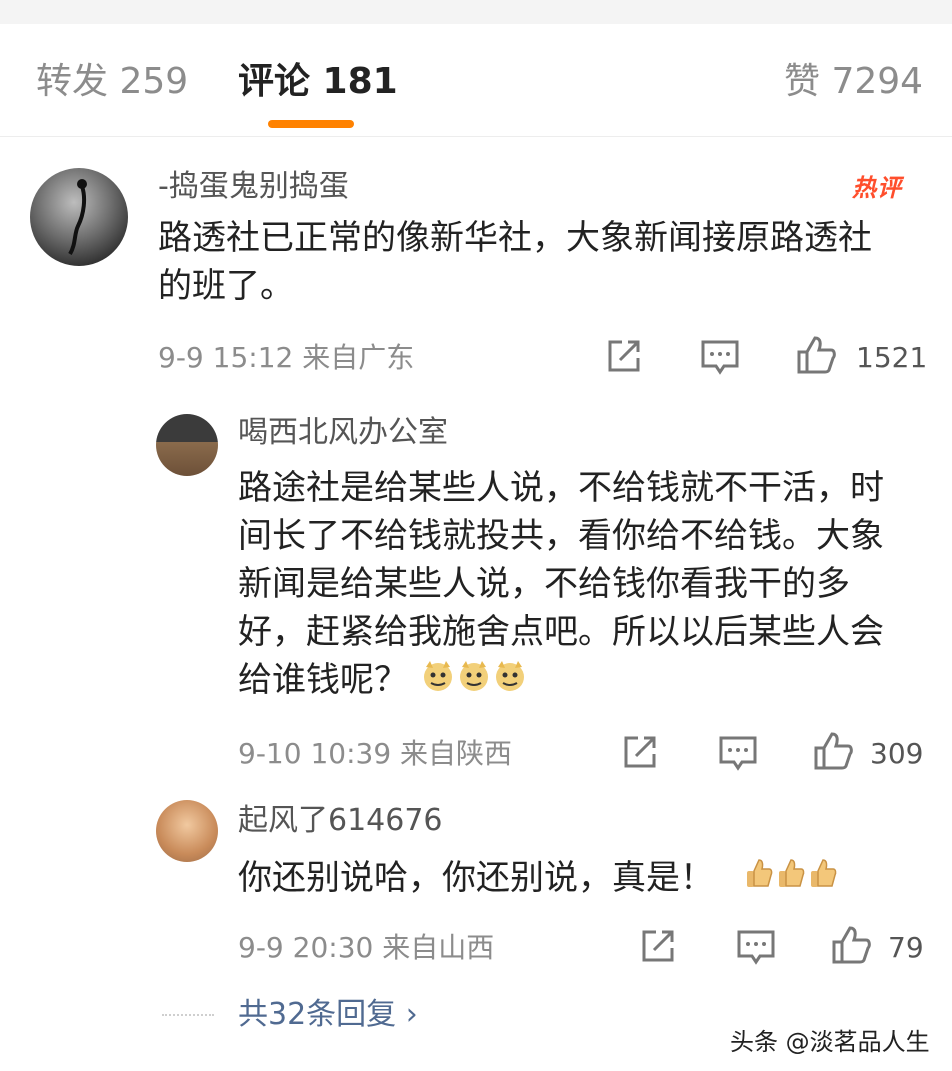  I want to click on hot-comment-badge: 热评, so click(877, 188).